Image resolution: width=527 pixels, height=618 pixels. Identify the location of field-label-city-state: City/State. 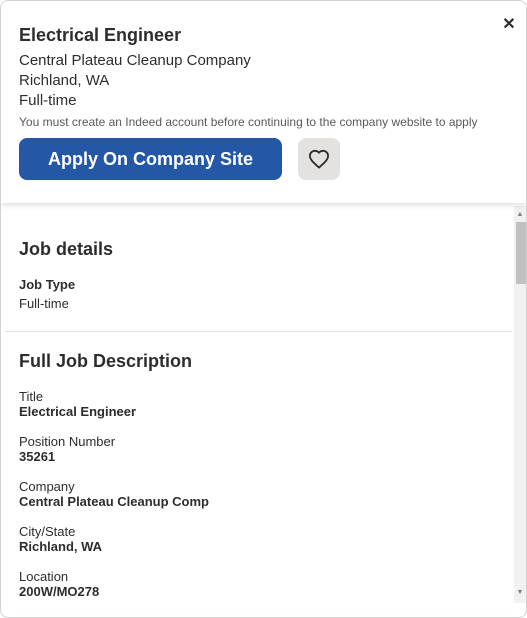
(47, 531).